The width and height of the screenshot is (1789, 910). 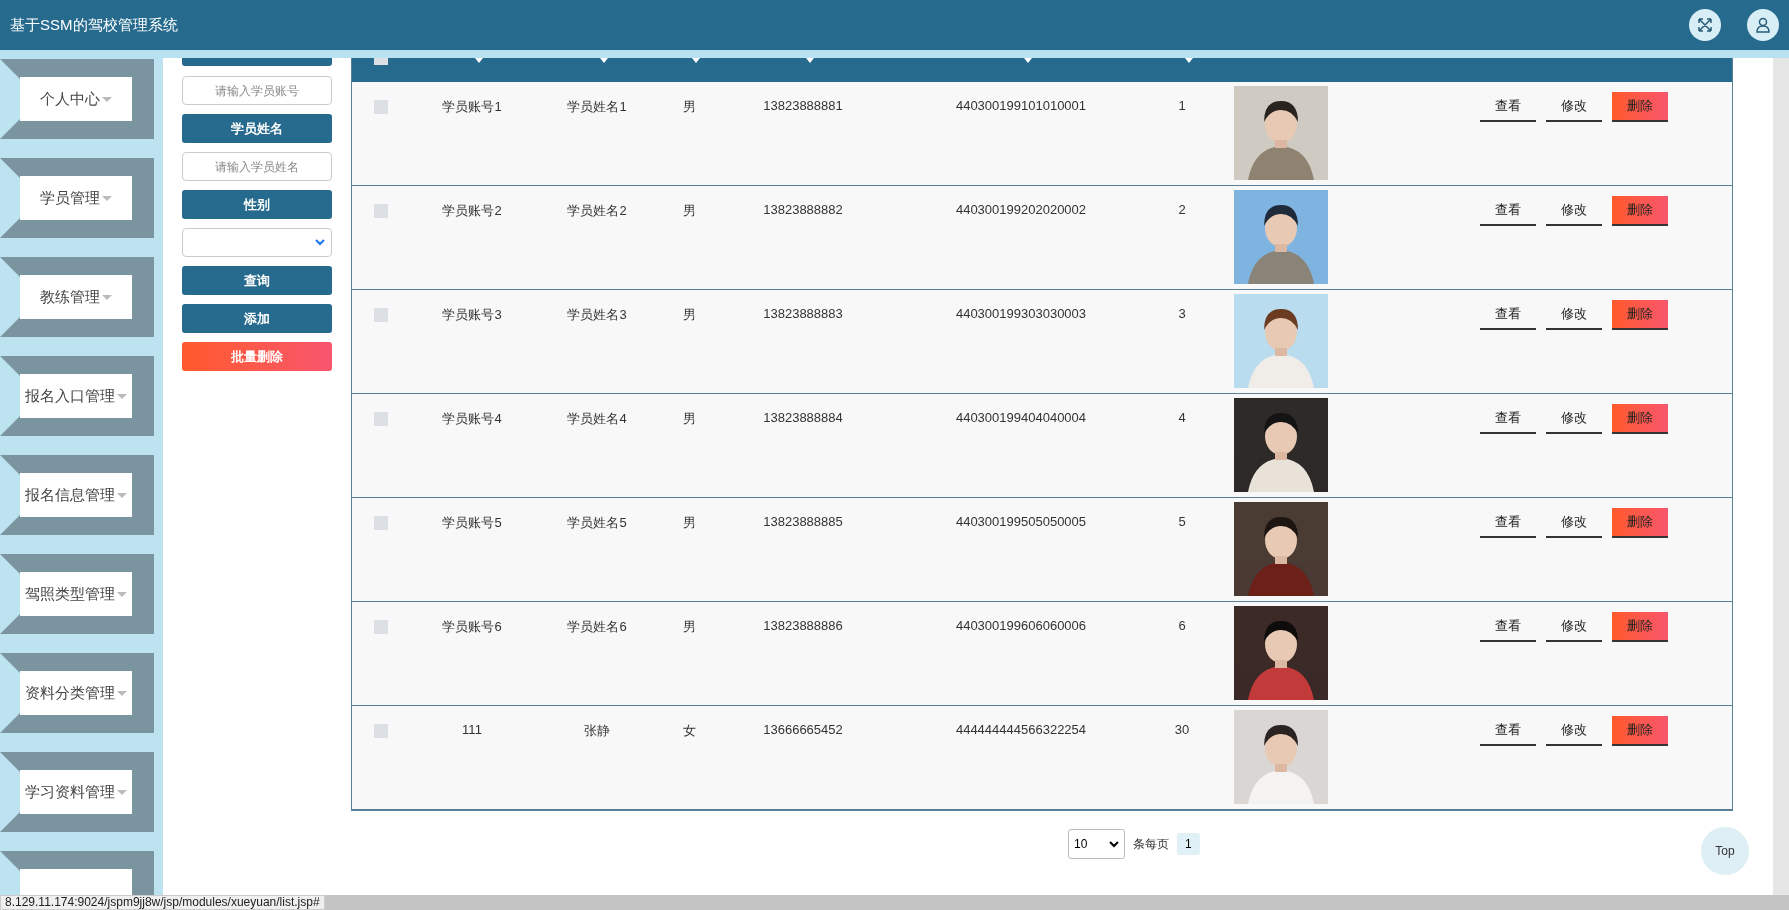 What do you see at coordinates (1096, 844) in the screenshot?
I see `page-size-select: 10` at bounding box center [1096, 844].